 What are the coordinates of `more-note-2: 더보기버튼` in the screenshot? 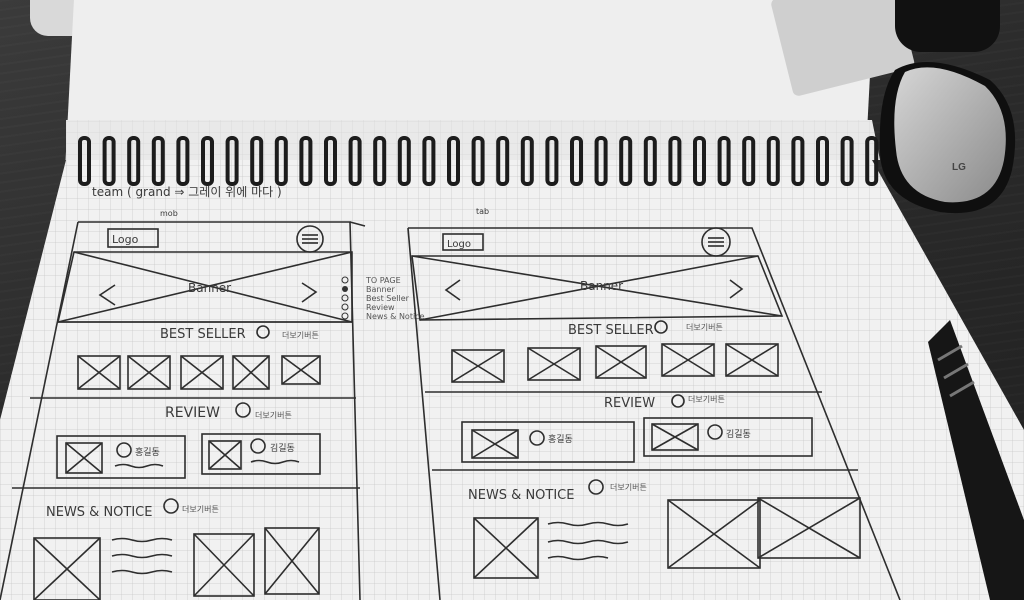 It's located at (273, 415).